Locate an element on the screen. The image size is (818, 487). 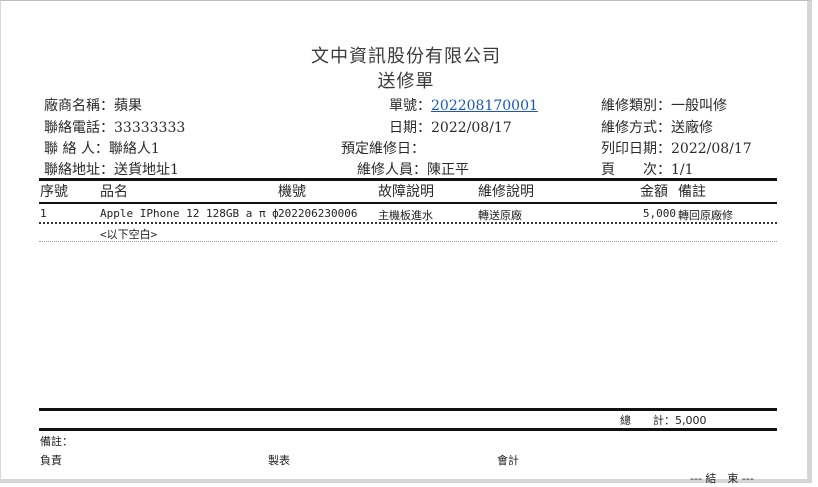
row-name: Apple IPhone 12 128GB a π ф is located at coordinates (189, 213).